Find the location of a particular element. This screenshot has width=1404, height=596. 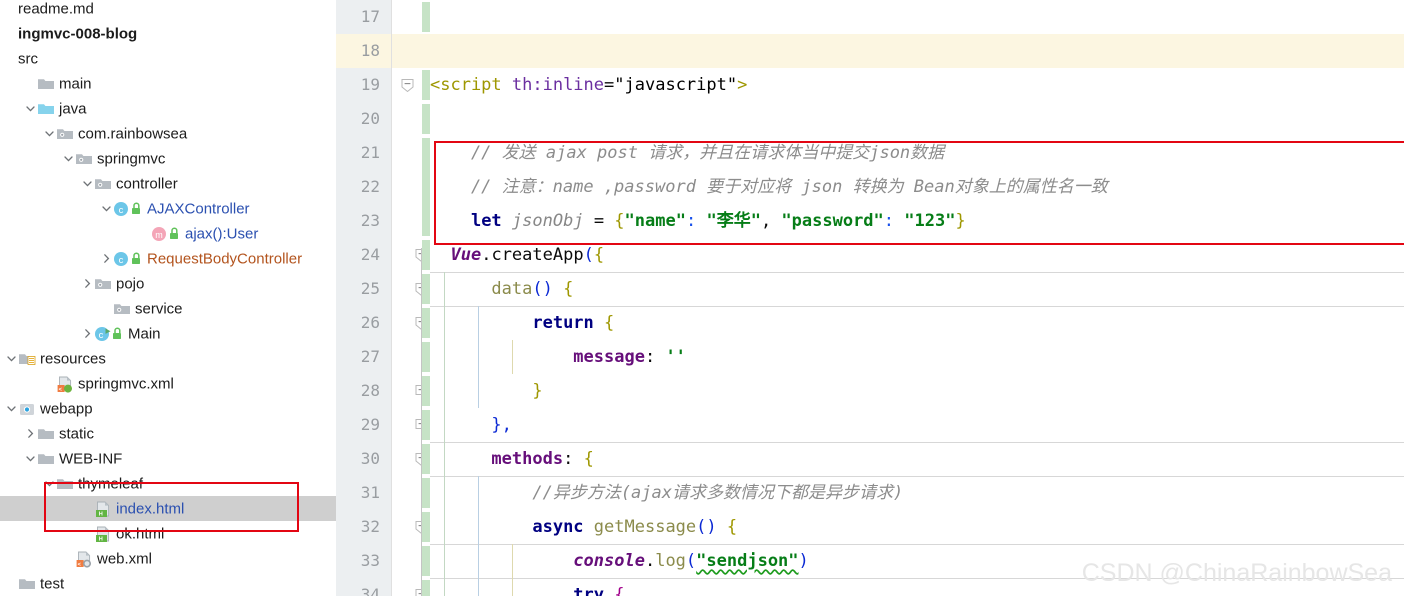

line-number: 19 is located at coordinates (358, 85).